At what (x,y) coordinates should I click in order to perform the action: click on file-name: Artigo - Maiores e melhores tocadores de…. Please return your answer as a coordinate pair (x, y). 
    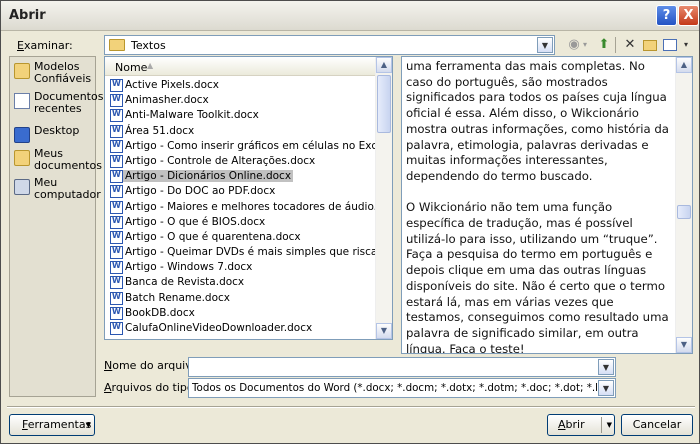
    Looking at the image, I should click on (259, 206).